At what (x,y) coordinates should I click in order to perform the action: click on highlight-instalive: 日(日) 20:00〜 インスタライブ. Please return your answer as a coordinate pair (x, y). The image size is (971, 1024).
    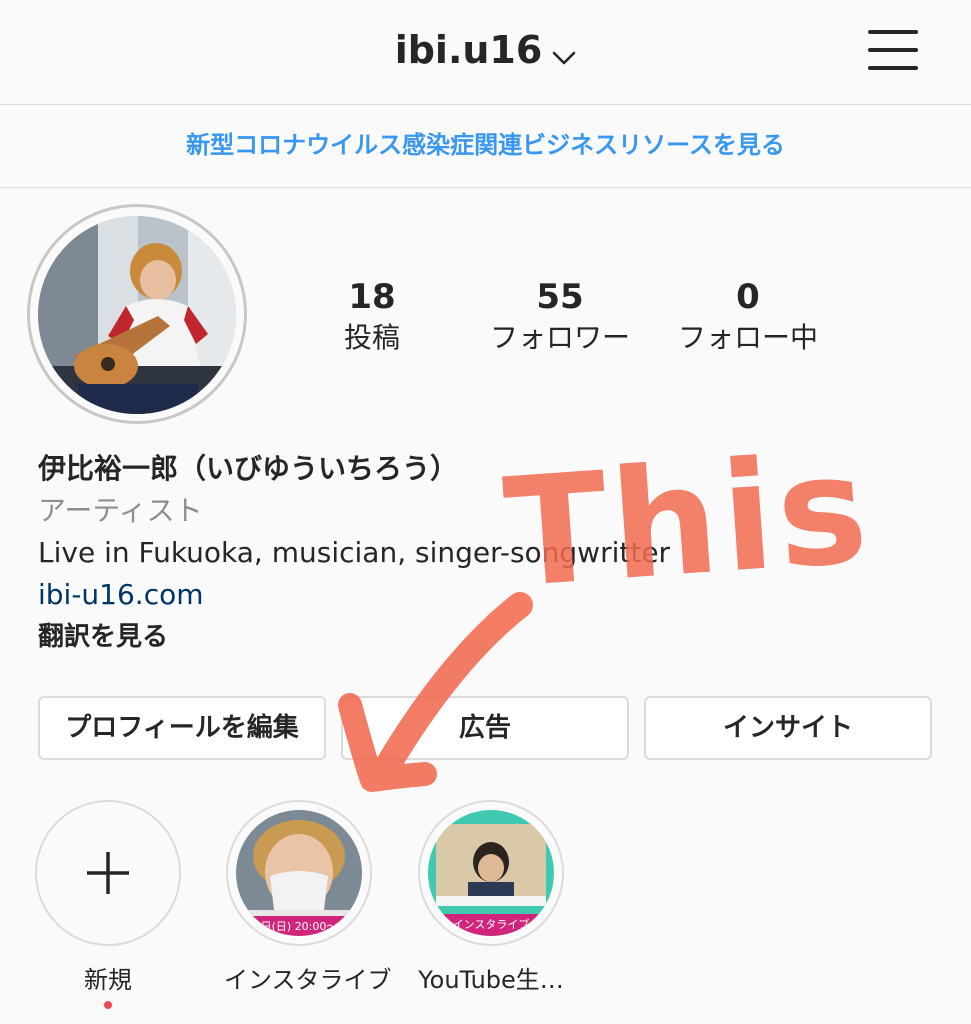
    Looking at the image, I should click on (308, 897).